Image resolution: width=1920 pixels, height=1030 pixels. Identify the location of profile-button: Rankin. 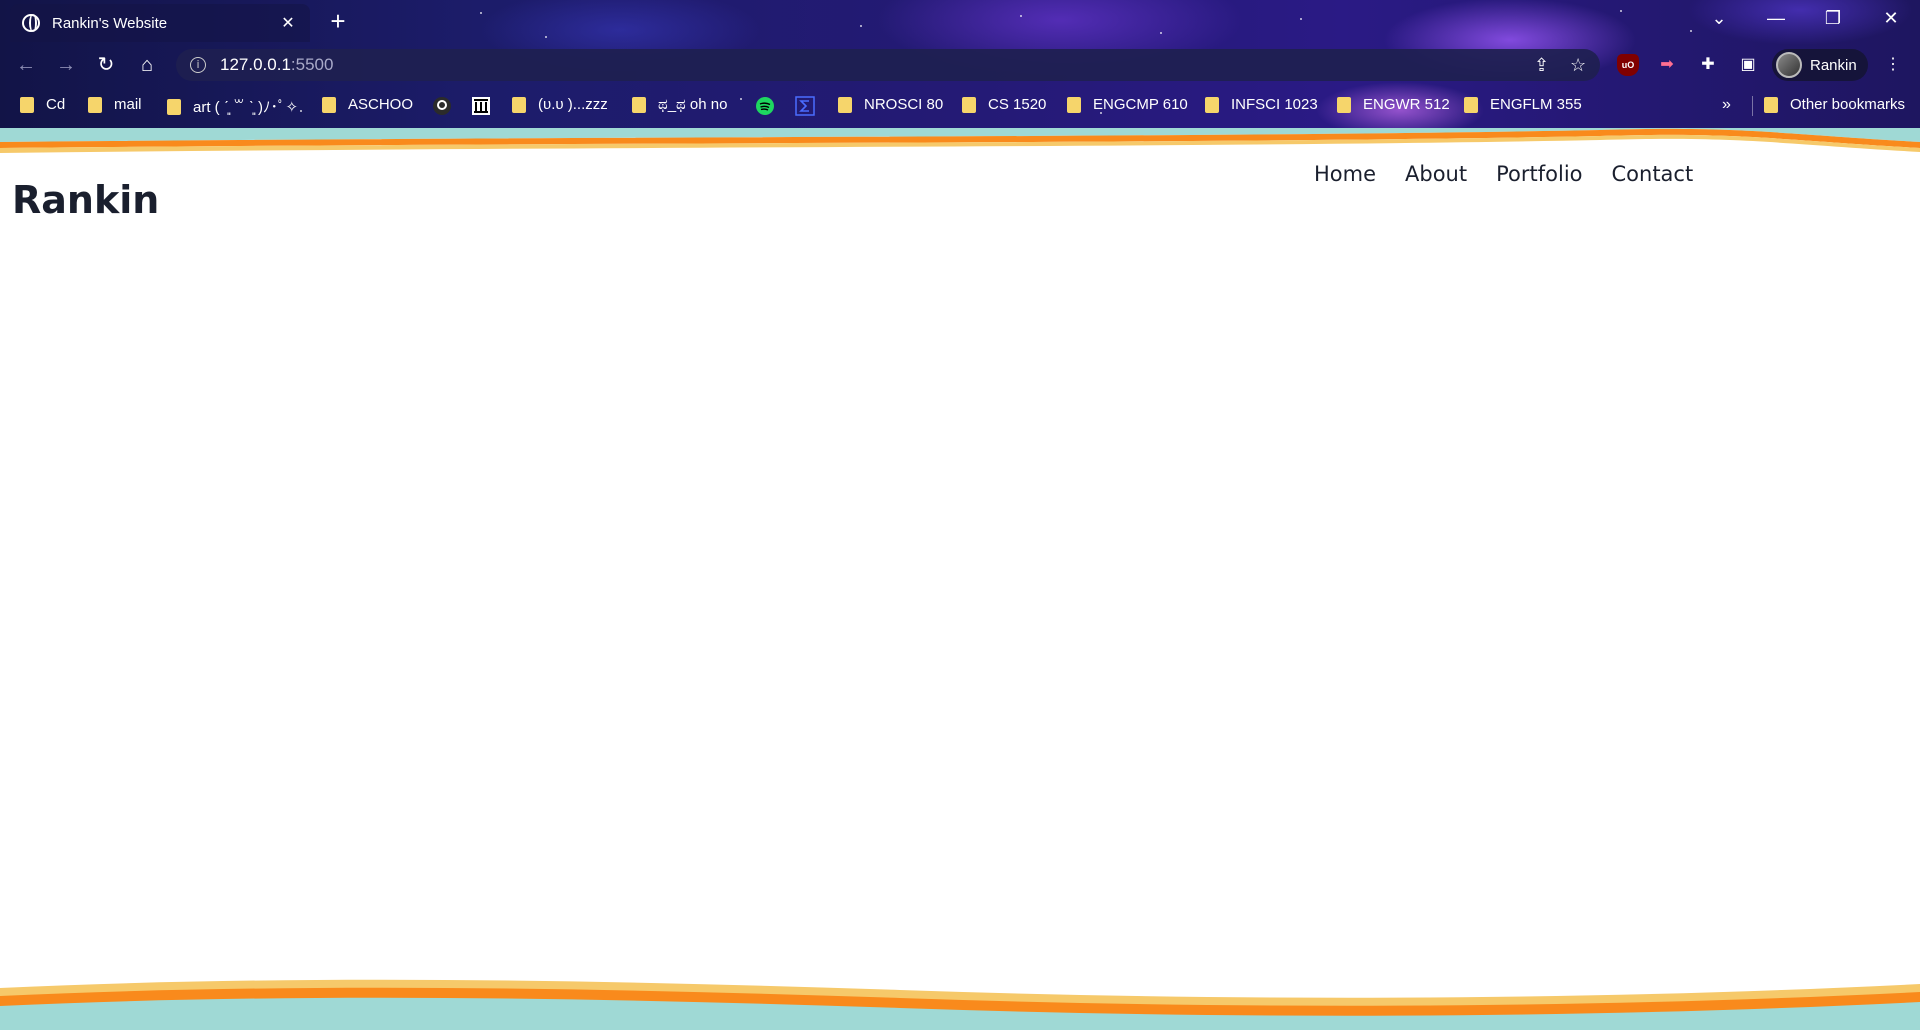
(1820, 65).